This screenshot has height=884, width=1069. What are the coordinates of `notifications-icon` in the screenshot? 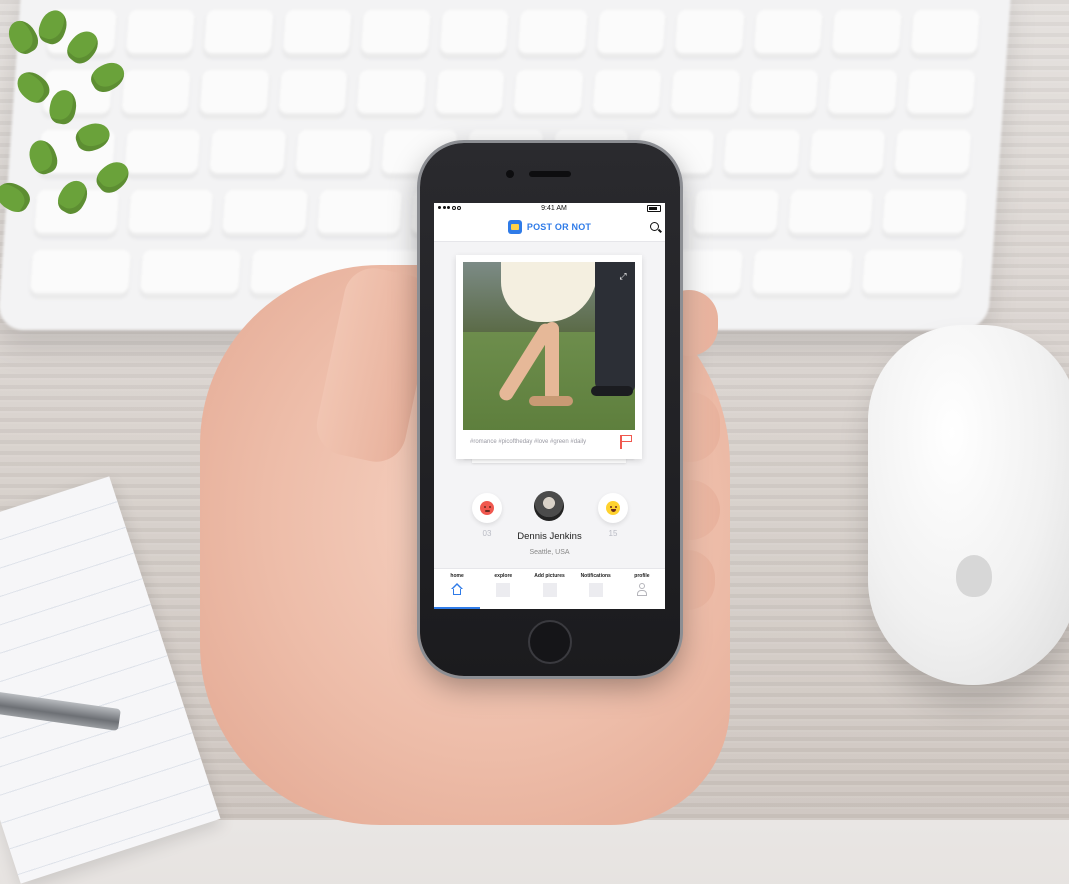 It's located at (595, 590).